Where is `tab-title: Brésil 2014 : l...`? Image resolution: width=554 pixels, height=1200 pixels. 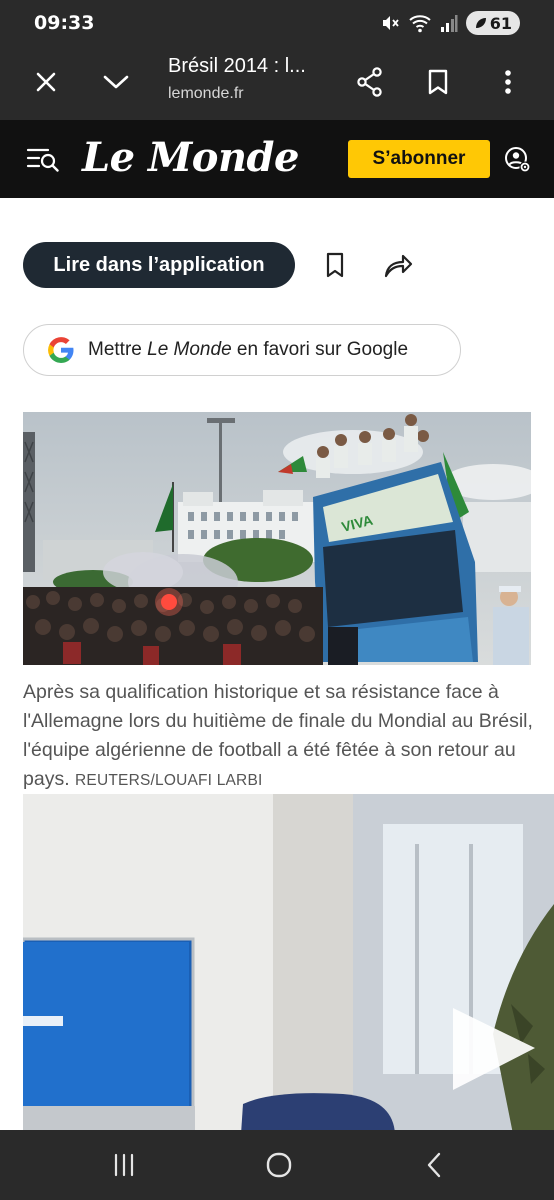 tab-title: Brésil 2014 : l... is located at coordinates (237, 66).